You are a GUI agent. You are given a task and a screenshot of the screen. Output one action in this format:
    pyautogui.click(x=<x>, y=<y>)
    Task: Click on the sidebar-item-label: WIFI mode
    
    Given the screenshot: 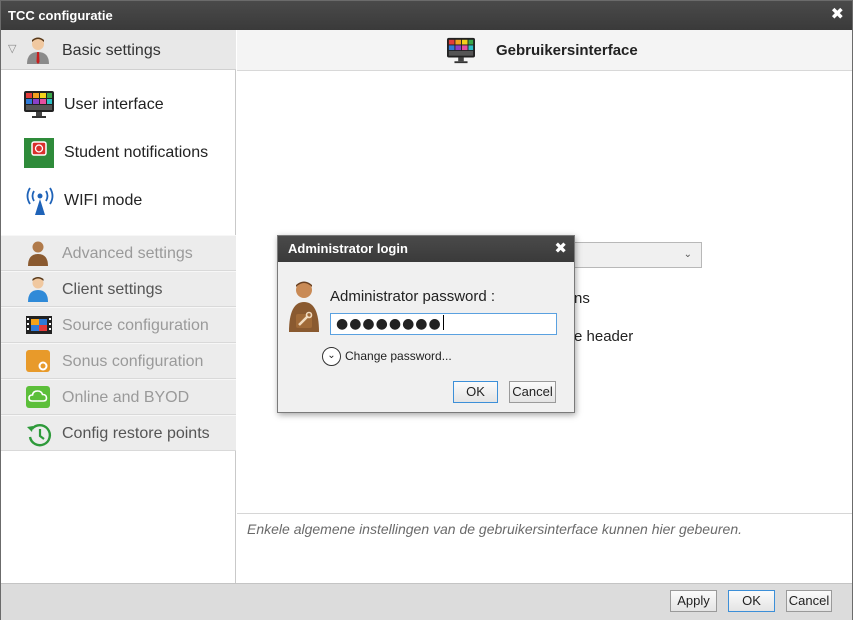 What is the action you would take?
    pyautogui.click(x=103, y=200)
    